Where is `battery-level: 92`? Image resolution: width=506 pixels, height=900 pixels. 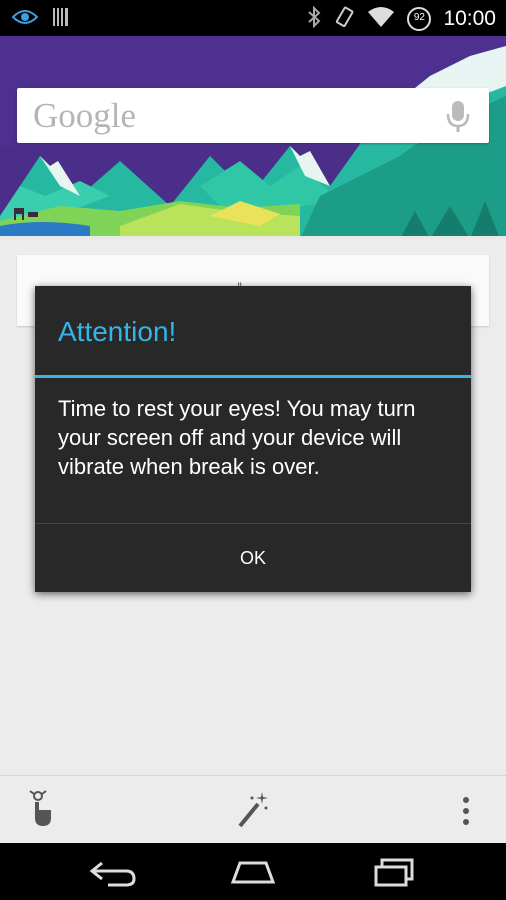
battery-level: 92 is located at coordinates (419, 17).